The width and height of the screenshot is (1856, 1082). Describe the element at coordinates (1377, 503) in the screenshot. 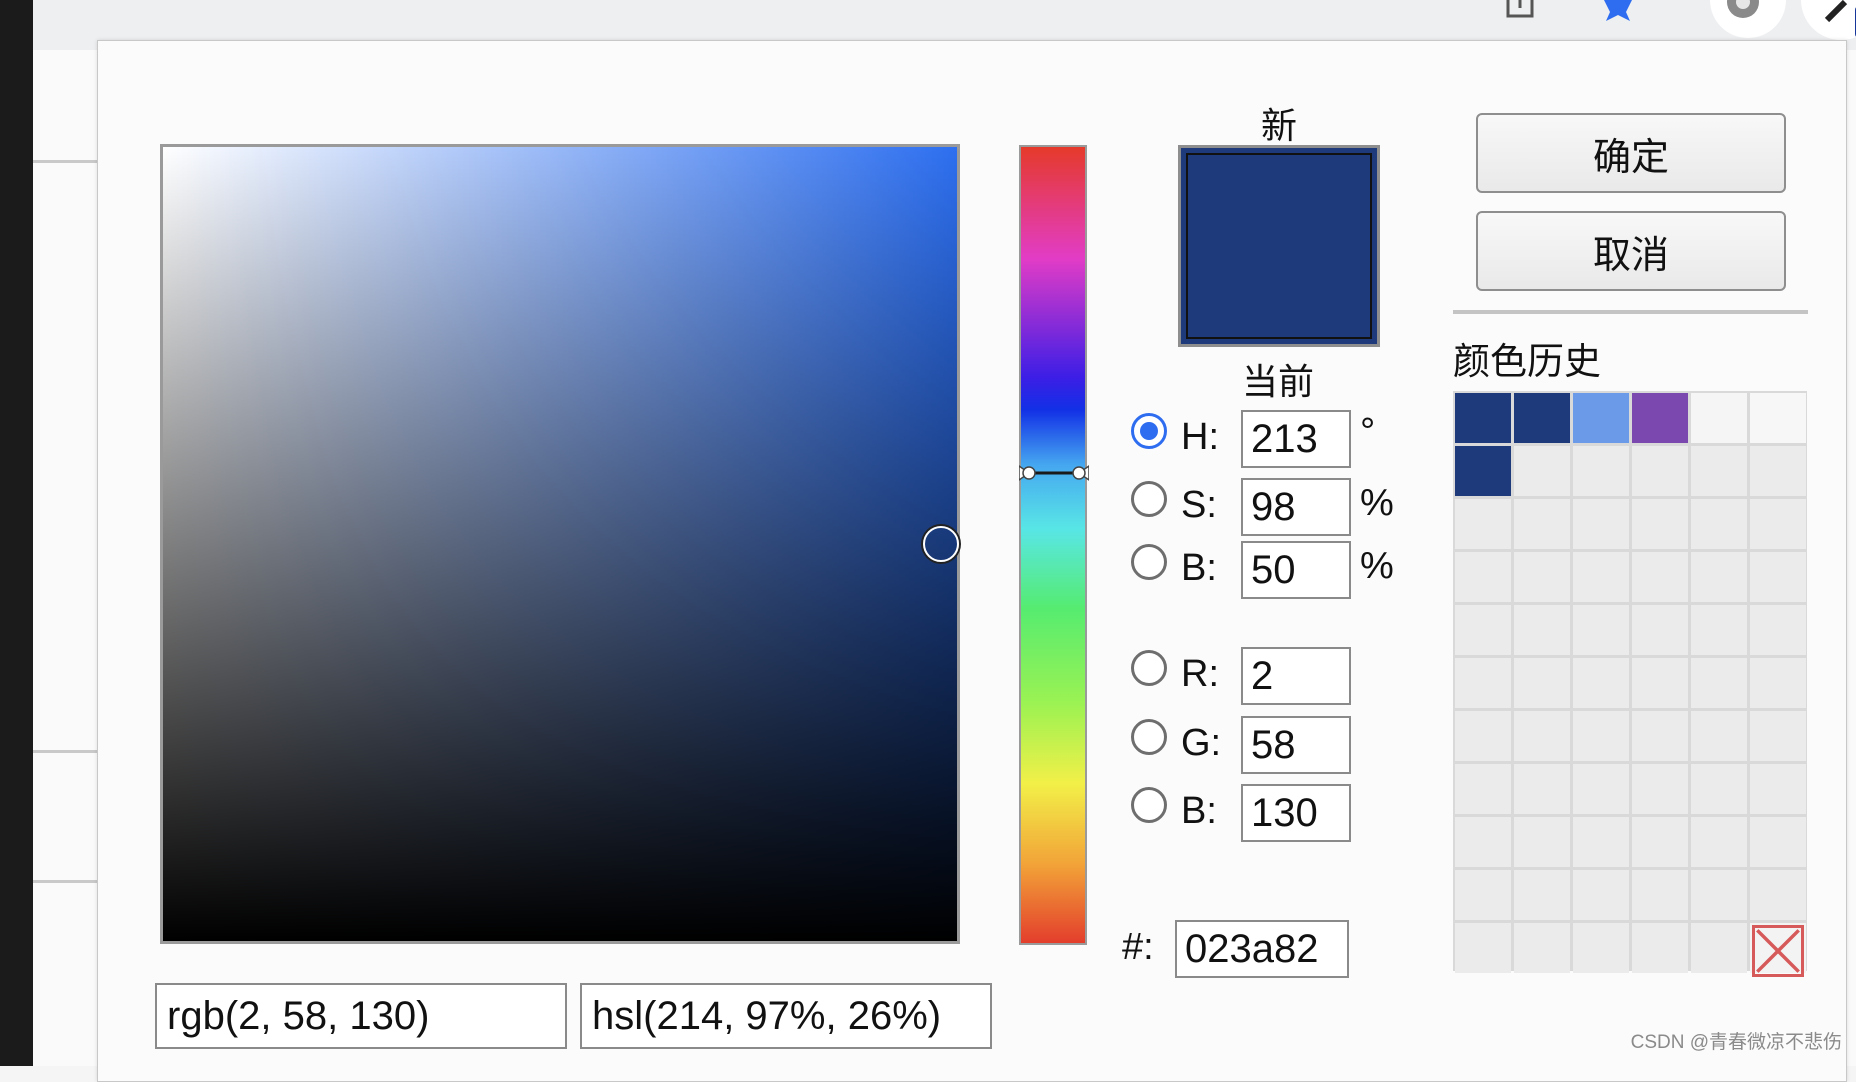

I see `s-unit: %` at that location.